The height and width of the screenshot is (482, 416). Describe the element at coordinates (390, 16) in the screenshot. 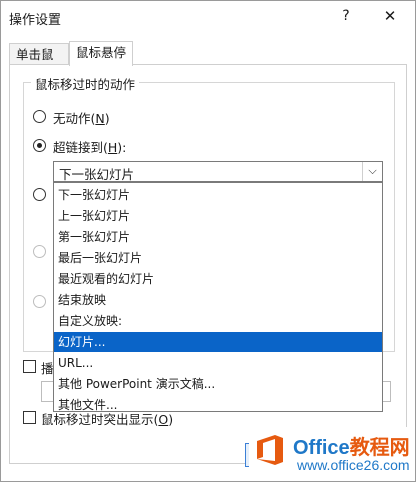

I see `close-button: ✕` at that location.